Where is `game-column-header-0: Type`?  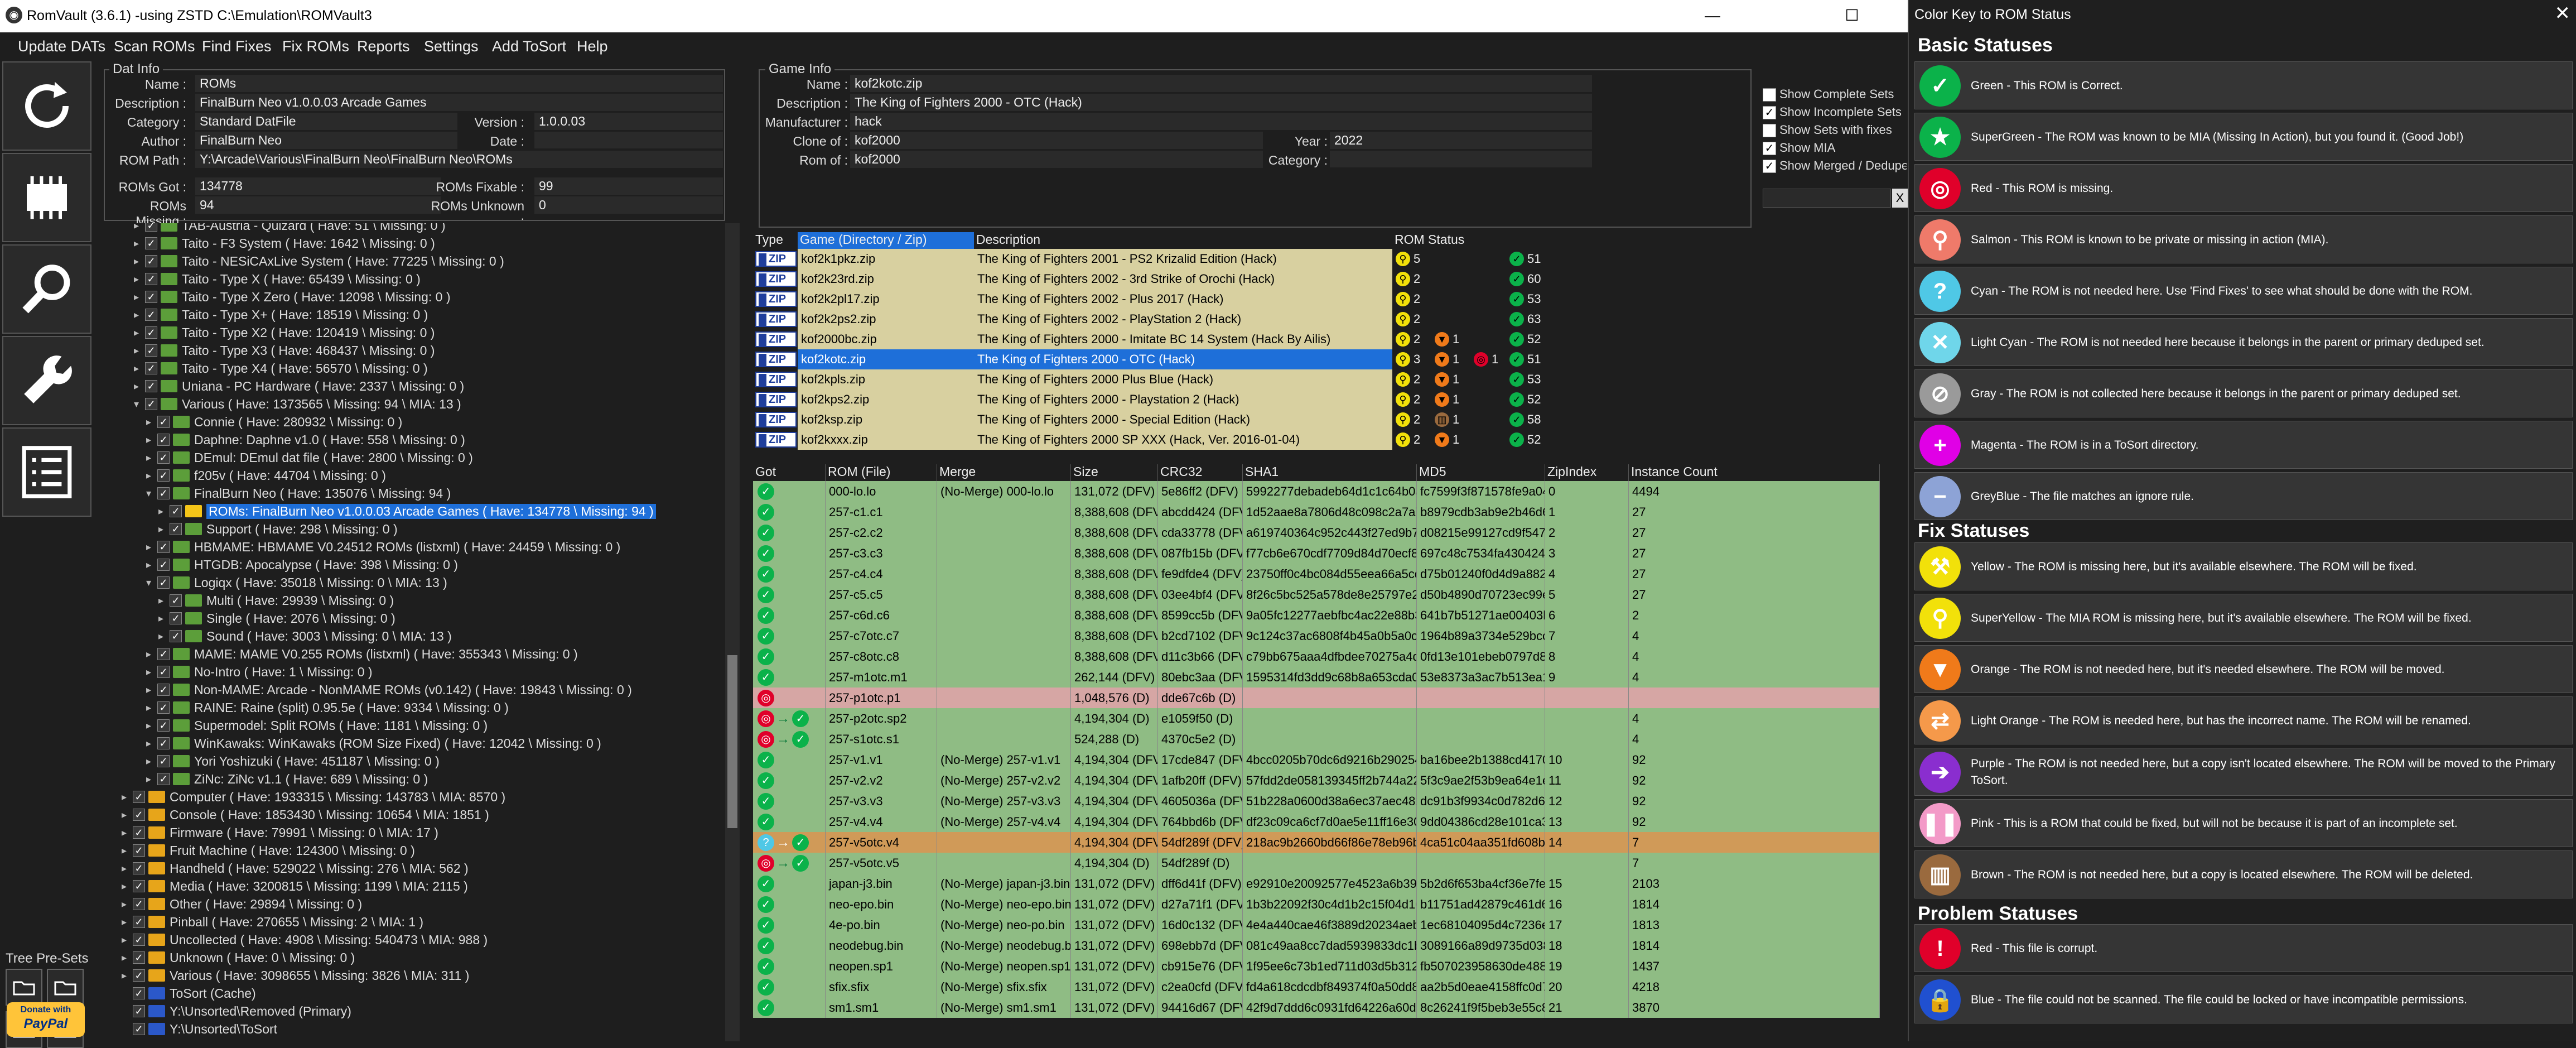 game-column-header-0: Type is located at coordinates (775, 240).